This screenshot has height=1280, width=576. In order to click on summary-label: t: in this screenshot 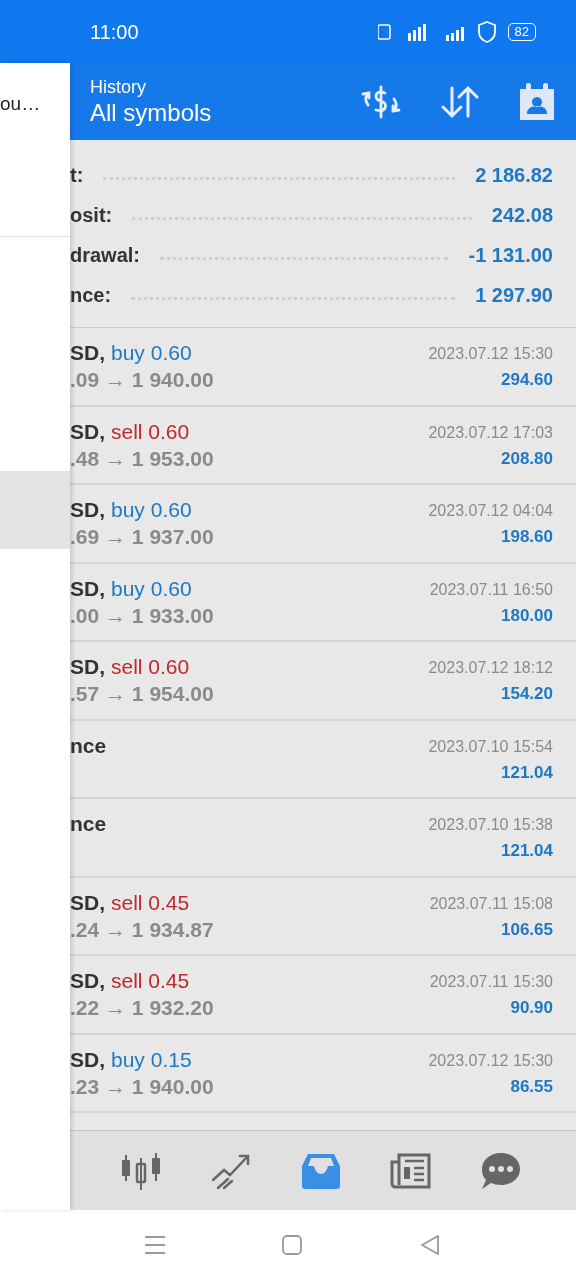, I will do `click(77, 175)`.